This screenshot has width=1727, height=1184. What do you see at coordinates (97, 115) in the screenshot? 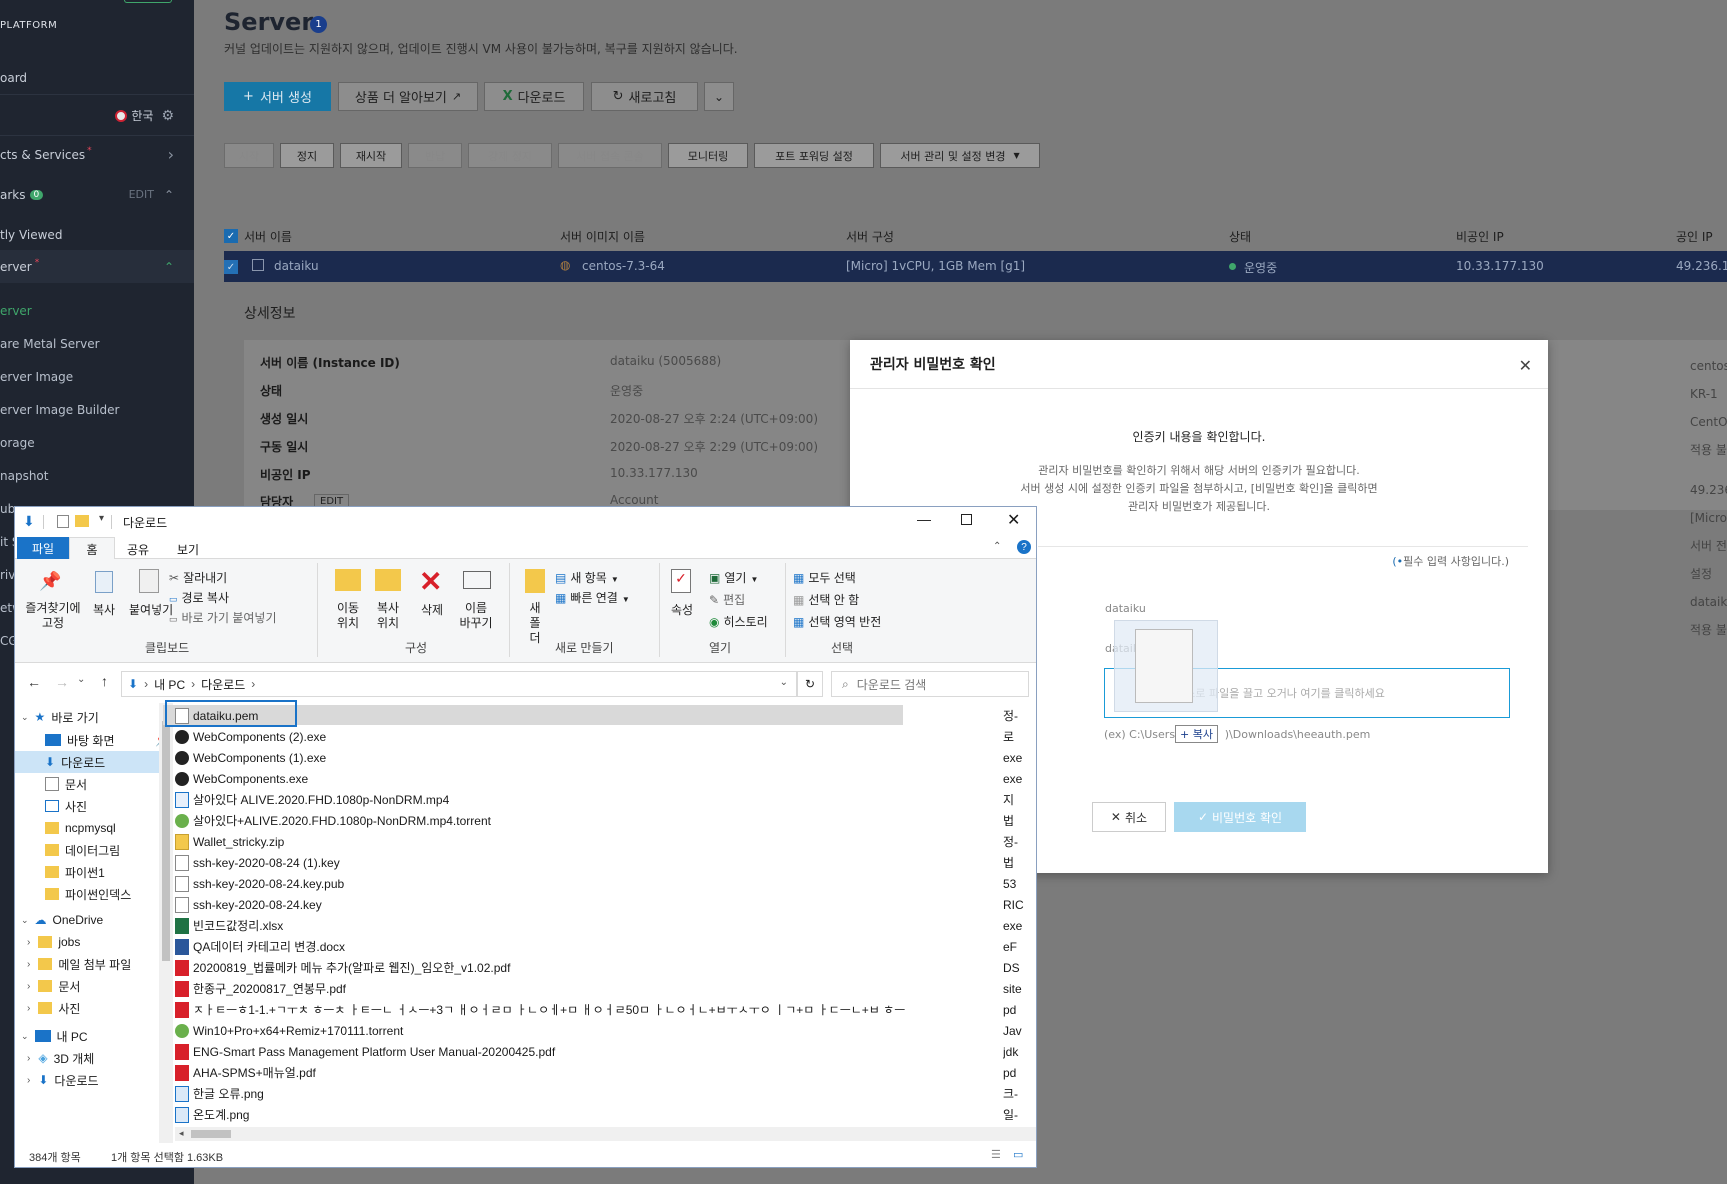
I see `sidebar-lang: 한국 ⚙` at bounding box center [97, 115].